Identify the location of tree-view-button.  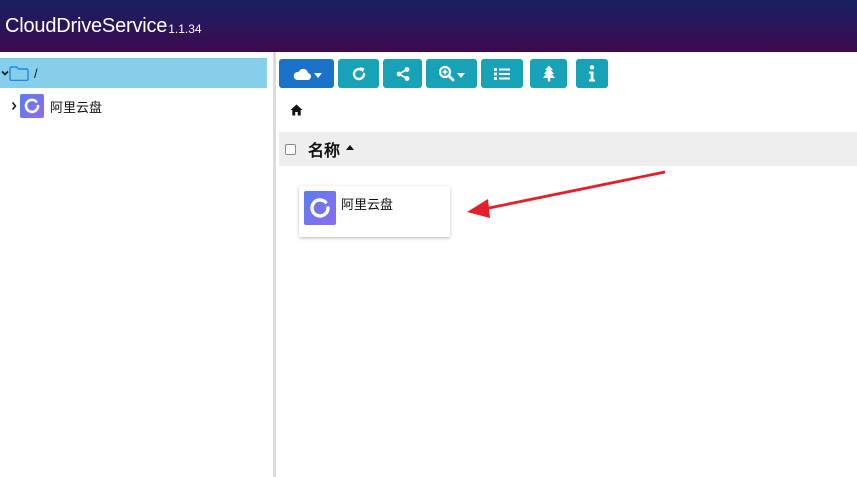
(548, 73).